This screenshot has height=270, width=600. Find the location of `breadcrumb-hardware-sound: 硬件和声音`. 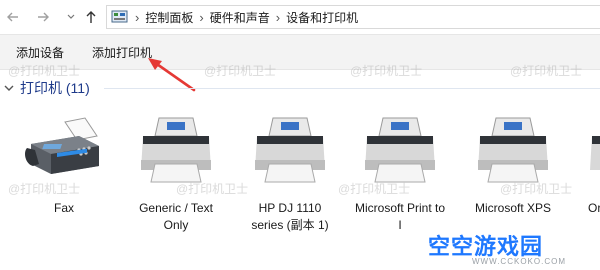

breadcrumb-hardware-sound: 硬件和声音 is located at coordinates (240, 17).